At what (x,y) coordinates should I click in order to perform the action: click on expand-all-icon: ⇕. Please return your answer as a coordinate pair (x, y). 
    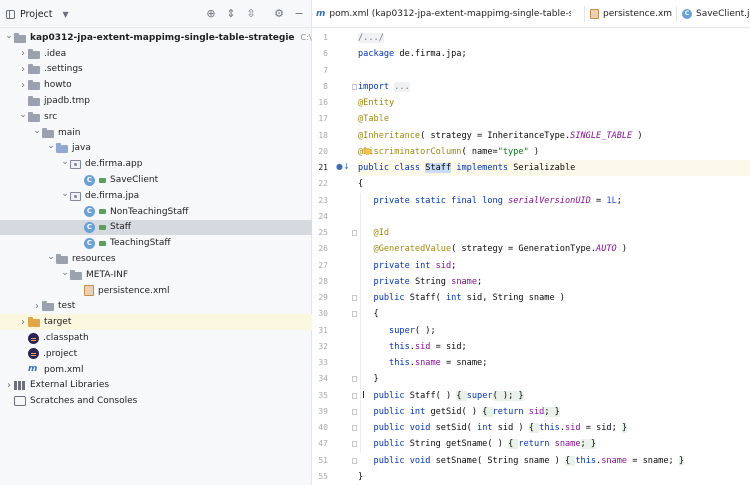
    Looking at the image, I should click on (231, 14).